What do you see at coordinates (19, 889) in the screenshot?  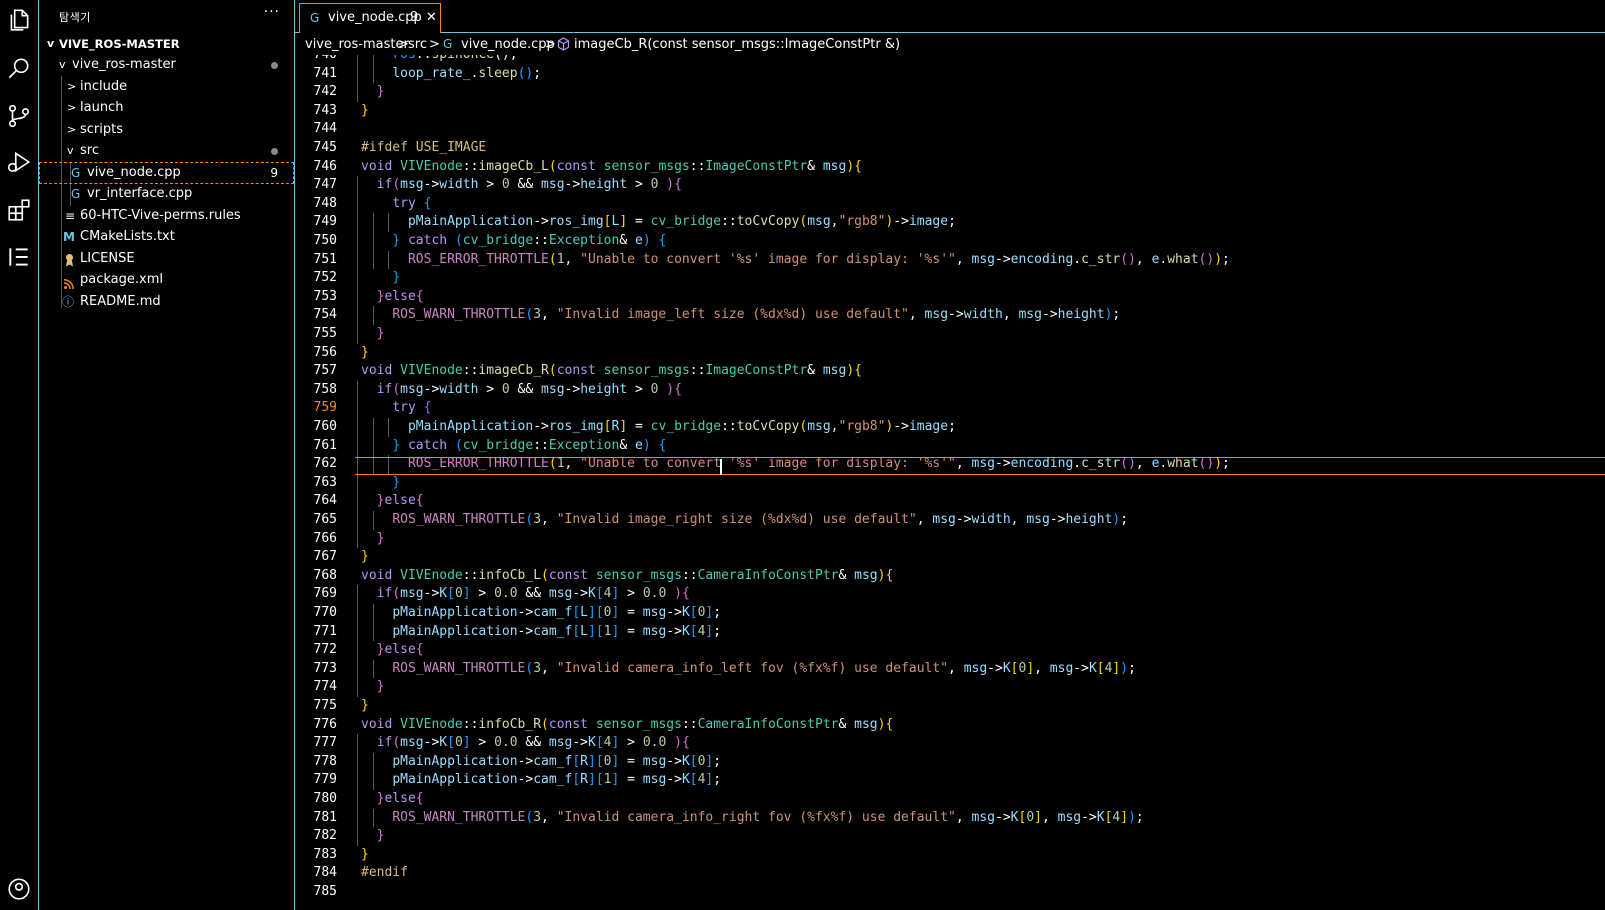 I see `account-icon` at bounding box center [19, 889].